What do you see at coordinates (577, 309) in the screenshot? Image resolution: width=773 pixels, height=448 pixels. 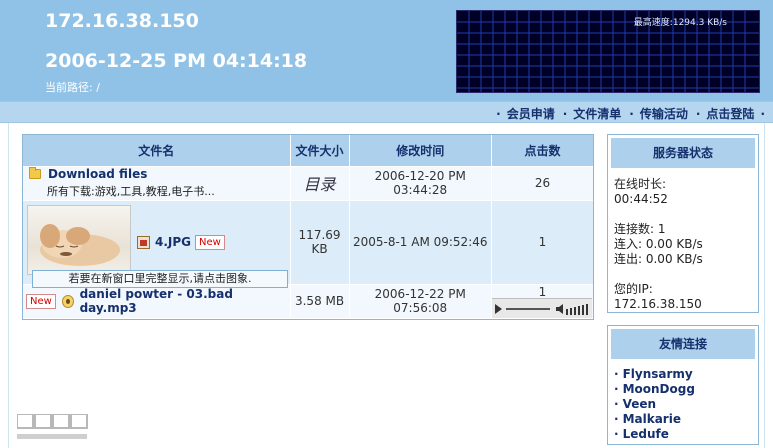 I see `volume-slider` at bounding box center [577, 309].